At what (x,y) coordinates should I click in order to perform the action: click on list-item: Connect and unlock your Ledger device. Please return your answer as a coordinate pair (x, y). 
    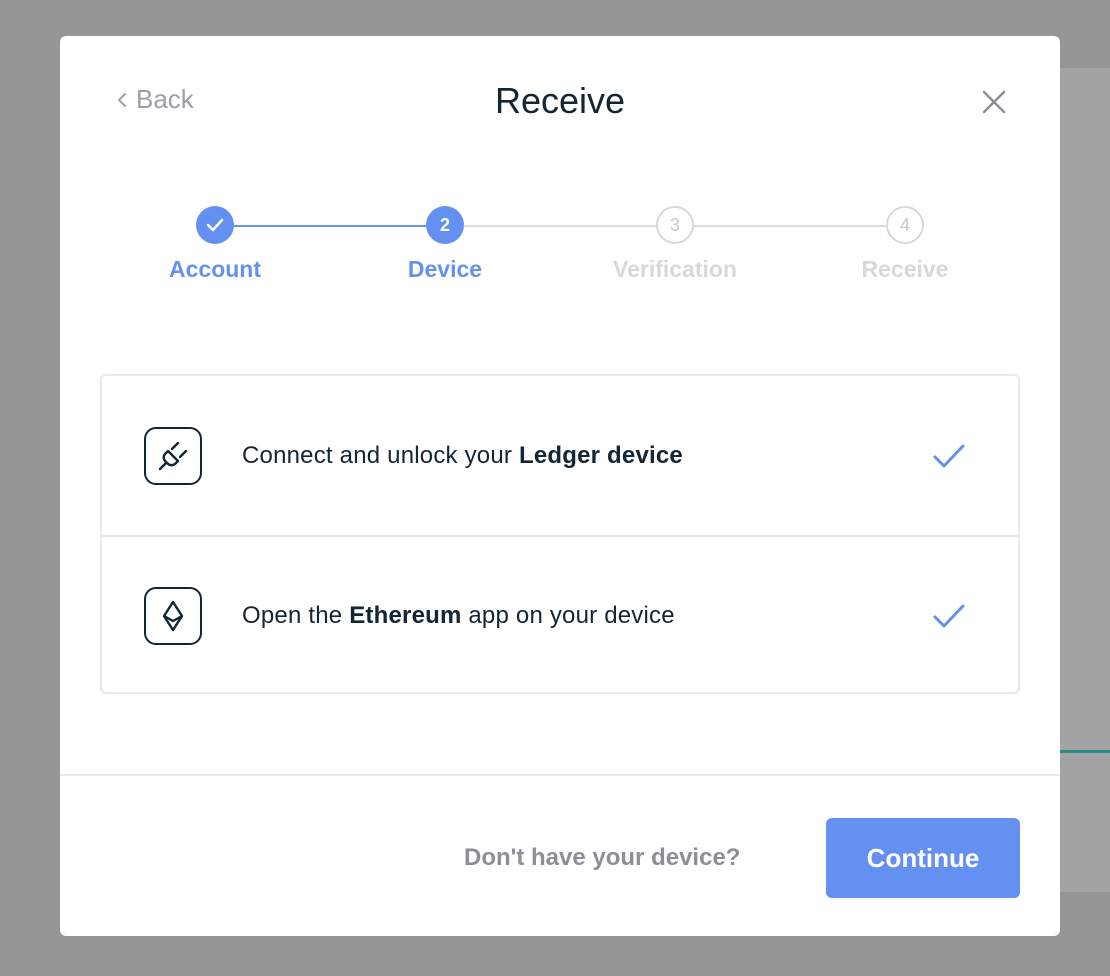
    Looking at the image, I should click on (560, 455).